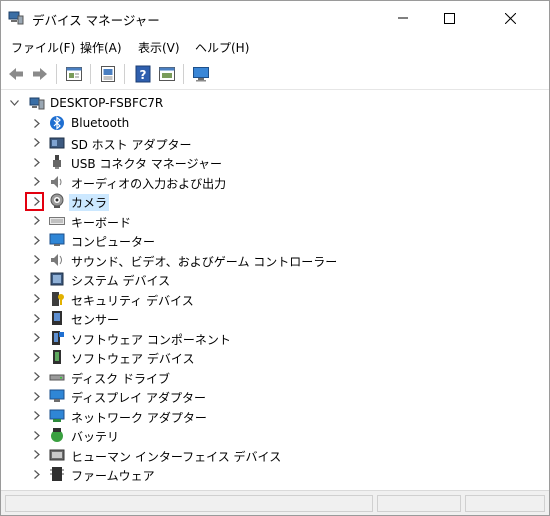  What do you see at coordinates (95, 320) in the screenshot?
I see `tree-item-label: センサー` at bounding box center [95, 320].